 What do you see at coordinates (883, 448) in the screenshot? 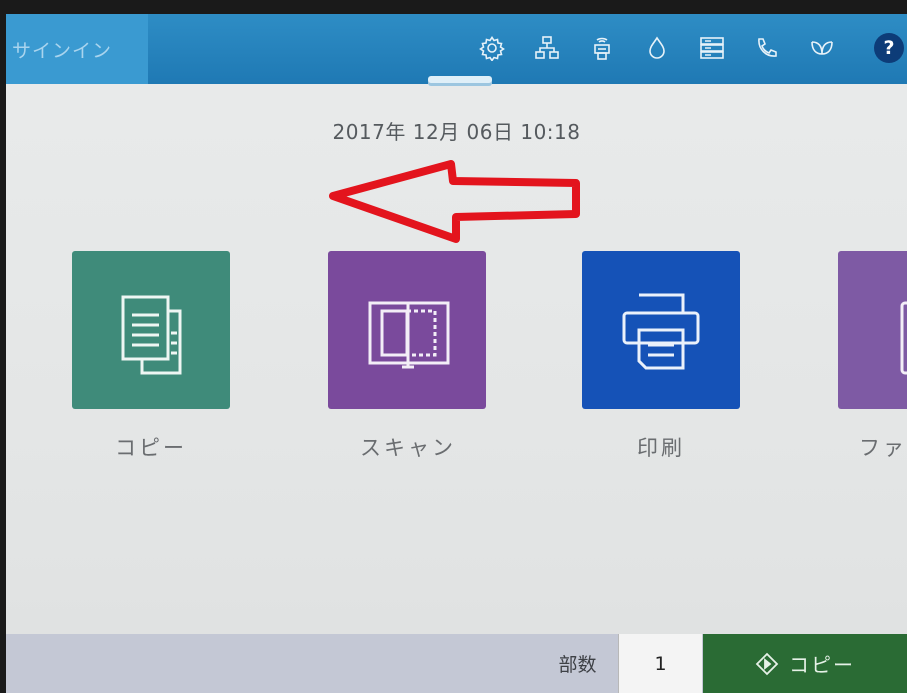
I see `fax-app-label: ファ` at bounding box center [883, 448].